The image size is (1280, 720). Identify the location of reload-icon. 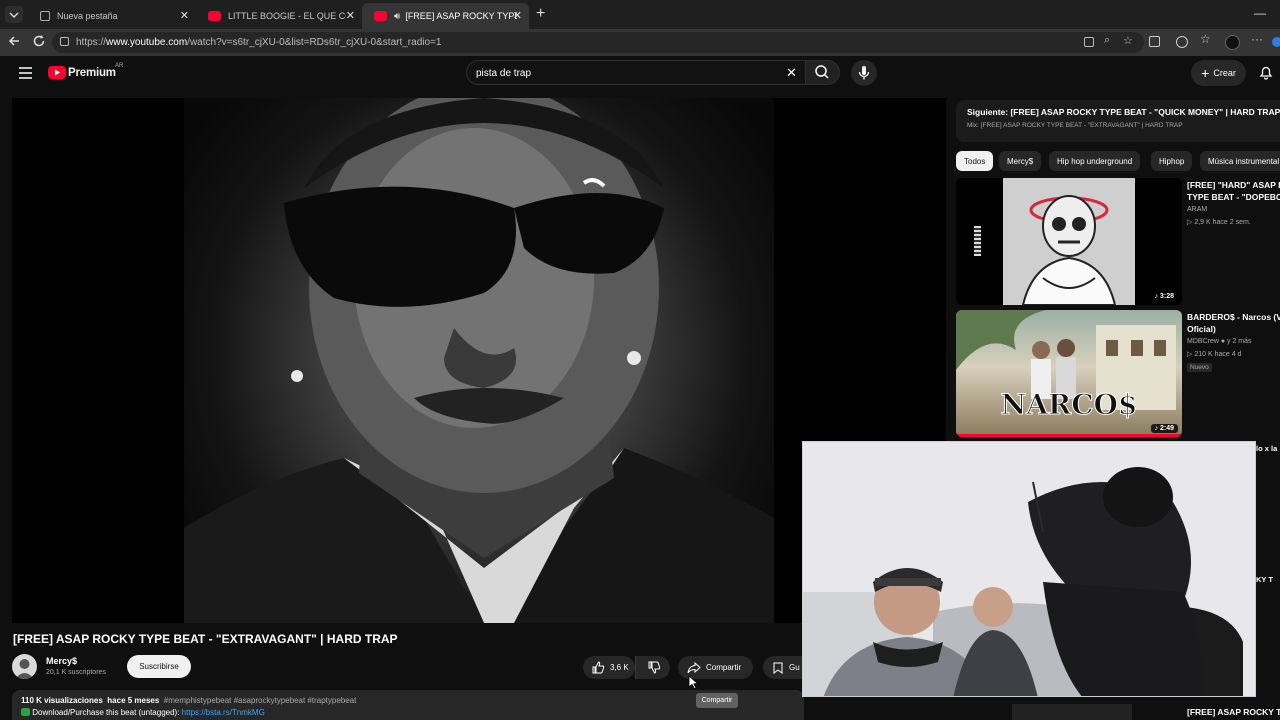
(39, 41).